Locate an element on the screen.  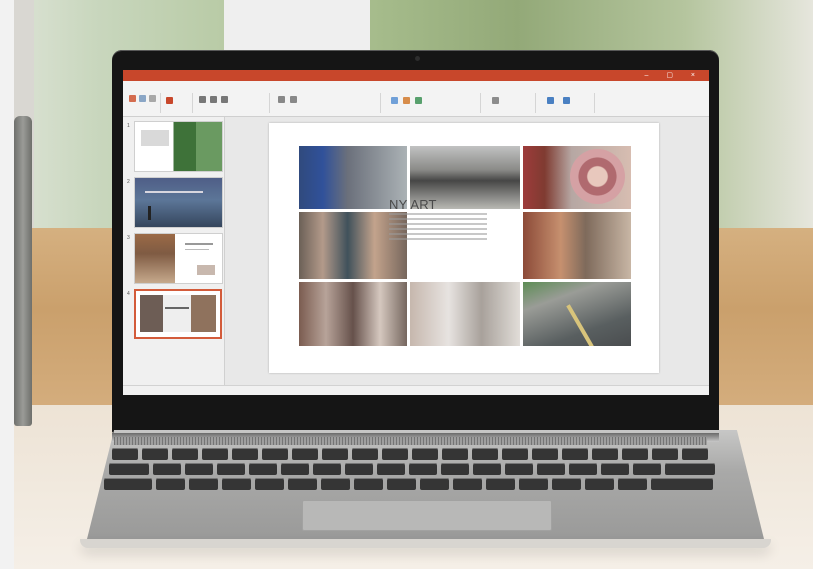
font-group is located at coordinates (232, 103).